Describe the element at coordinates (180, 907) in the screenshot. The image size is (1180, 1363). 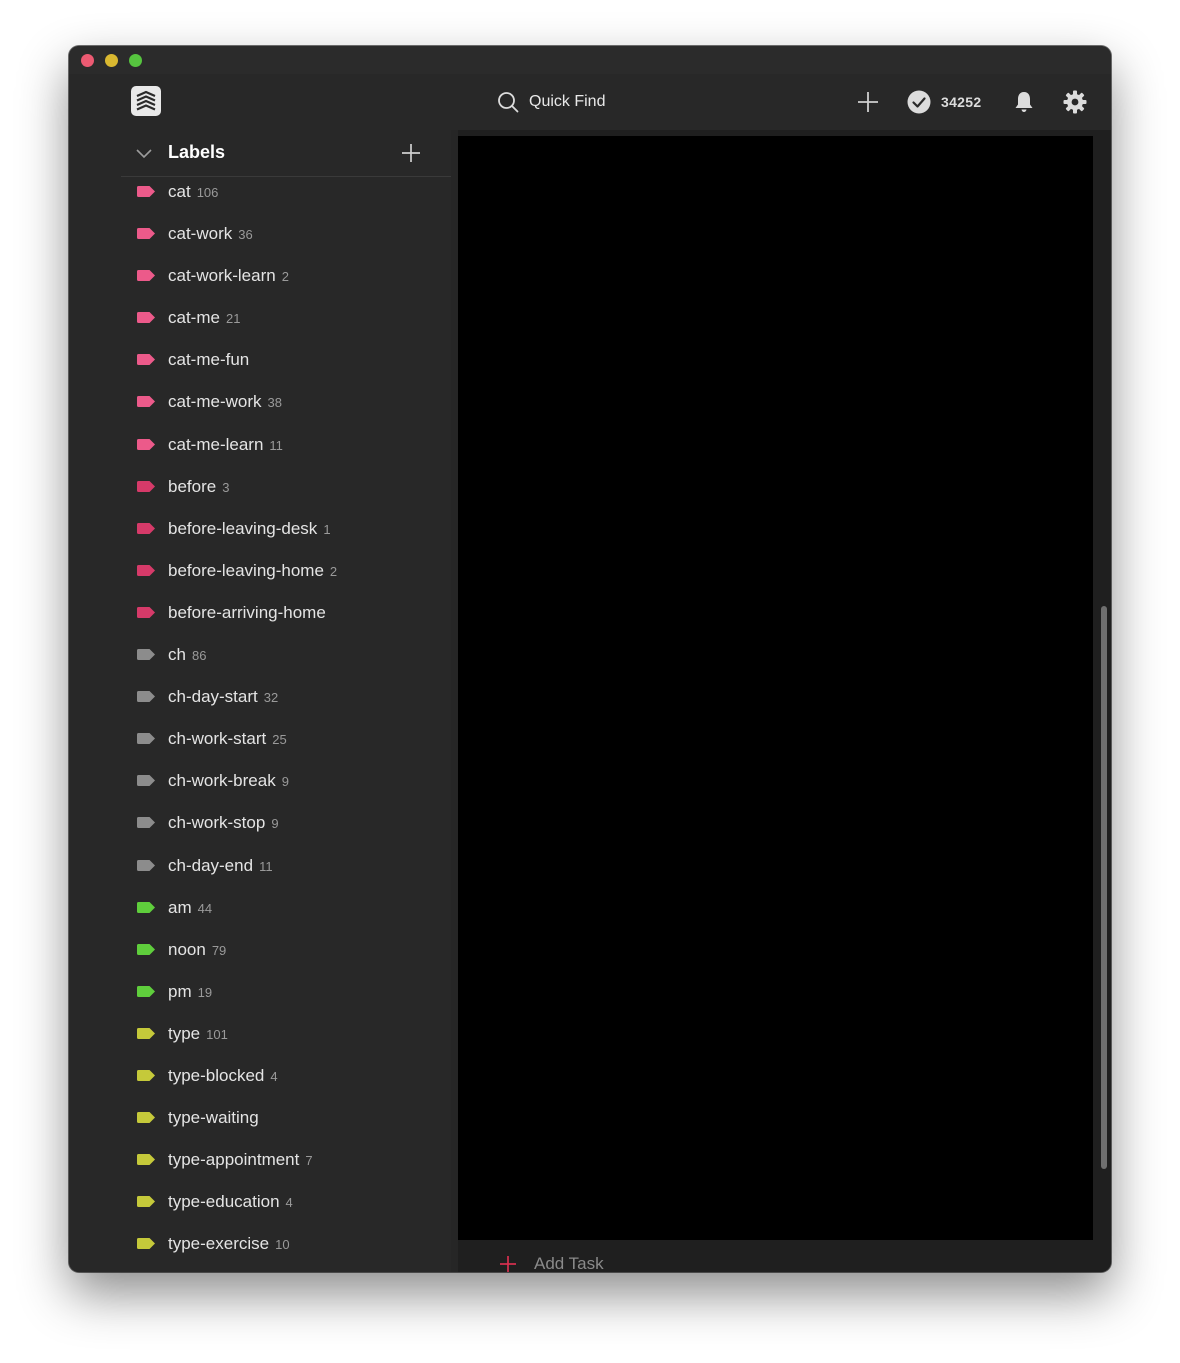
I see `label-name-text: am` at that location.